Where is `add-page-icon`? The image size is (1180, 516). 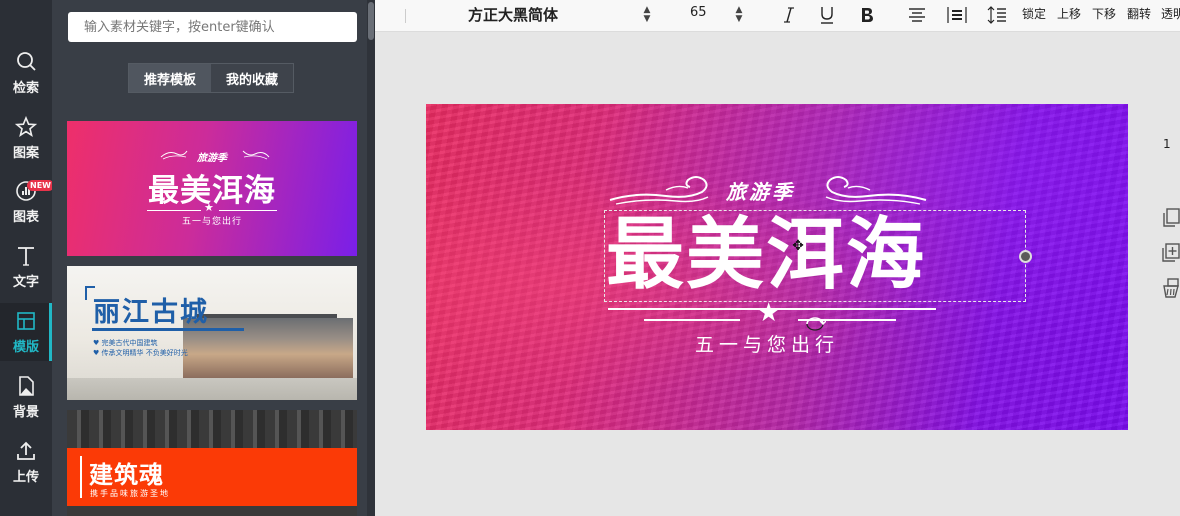 add-page-icon is located at coordinates (1168, 253).